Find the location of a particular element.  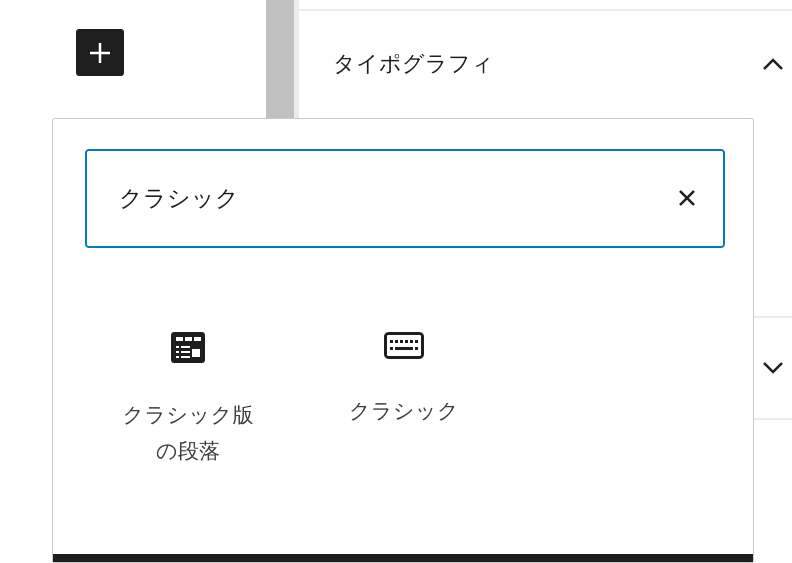

panel-title: タイポグラフィ is located at coordinates (413, 64).